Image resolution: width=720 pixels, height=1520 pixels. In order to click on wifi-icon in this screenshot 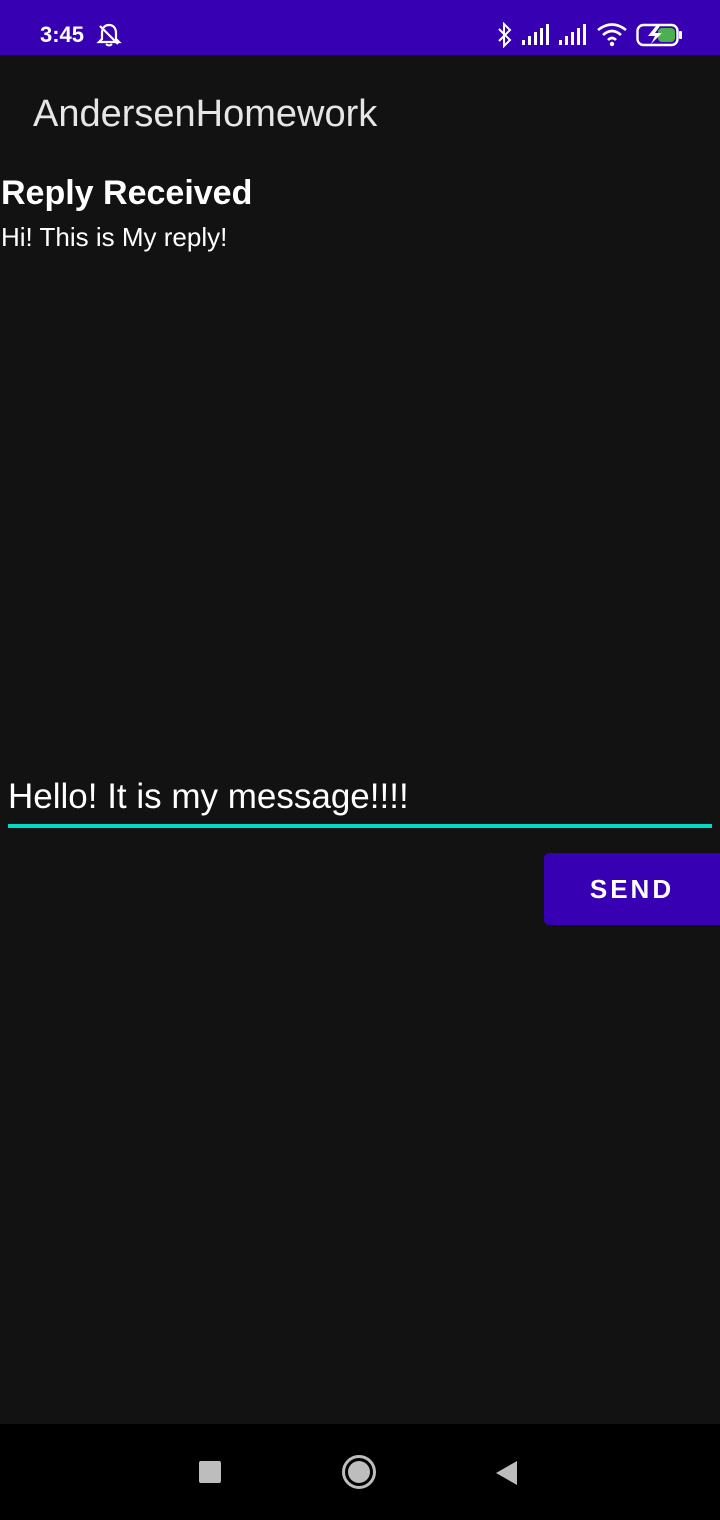, I will do `click(612, 35)`.